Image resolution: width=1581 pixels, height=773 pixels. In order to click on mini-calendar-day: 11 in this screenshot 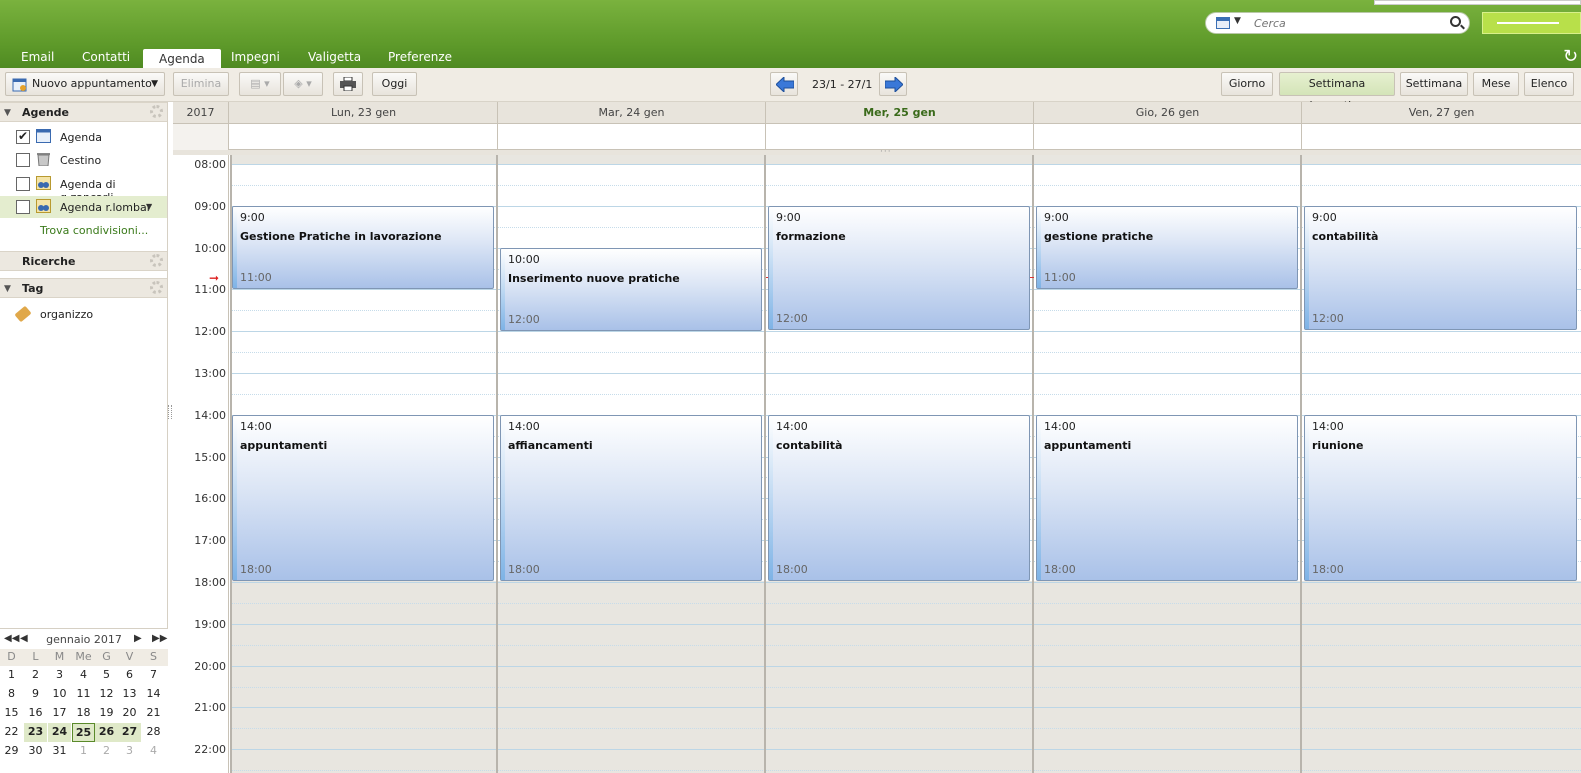, I will do `click(83, 694)`.